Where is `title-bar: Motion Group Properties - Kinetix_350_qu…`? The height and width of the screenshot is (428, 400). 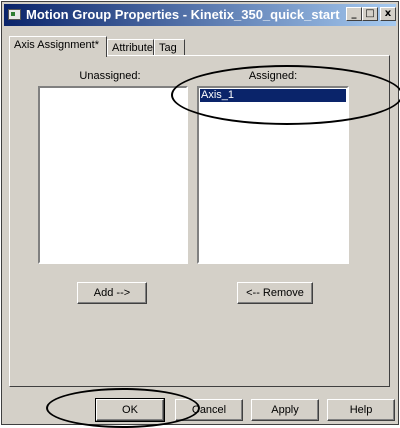
title-bar: Motion Group Properties - Kinetix_350_qu… is located at coordinates (200, 15).